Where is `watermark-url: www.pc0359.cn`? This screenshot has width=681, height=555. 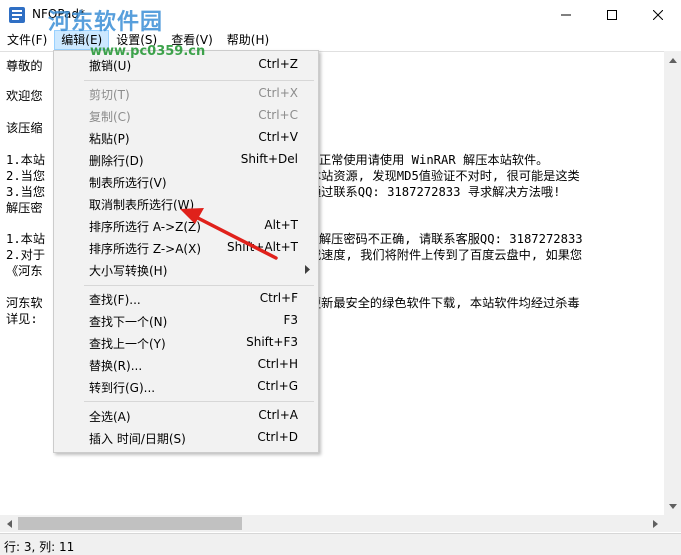
watermark-url: www.pc0359.cn is located at coordinates (148, 51).